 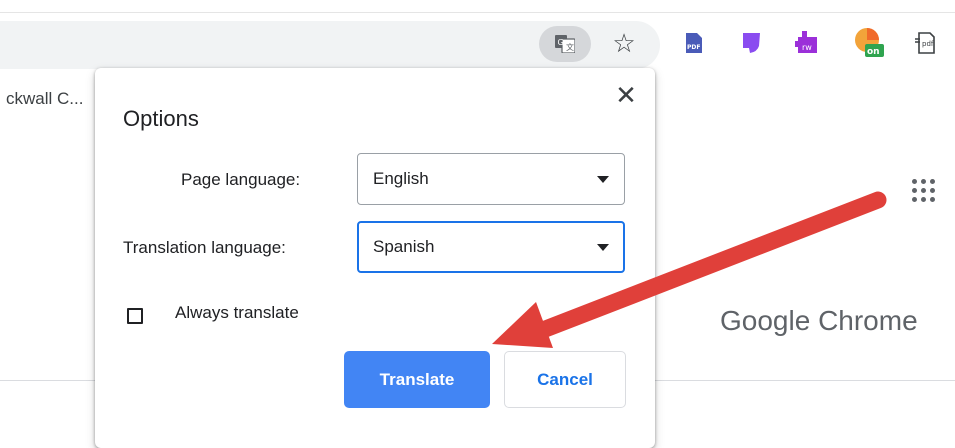 I want to click on pdf-extension-icon: PDF, so click(x=694, y=43).